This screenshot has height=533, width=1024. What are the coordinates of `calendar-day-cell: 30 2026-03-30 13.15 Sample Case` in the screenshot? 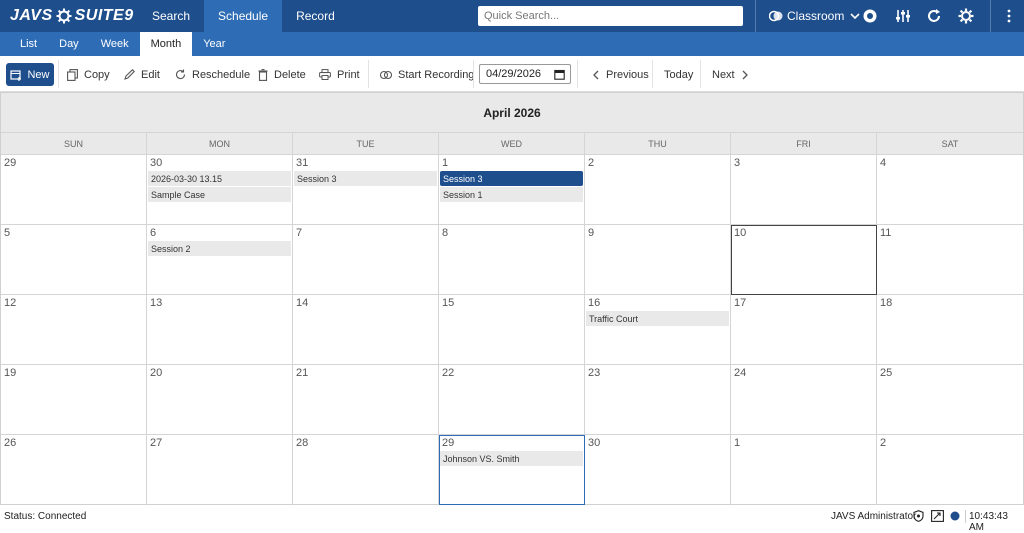 It's located at (220, 190).